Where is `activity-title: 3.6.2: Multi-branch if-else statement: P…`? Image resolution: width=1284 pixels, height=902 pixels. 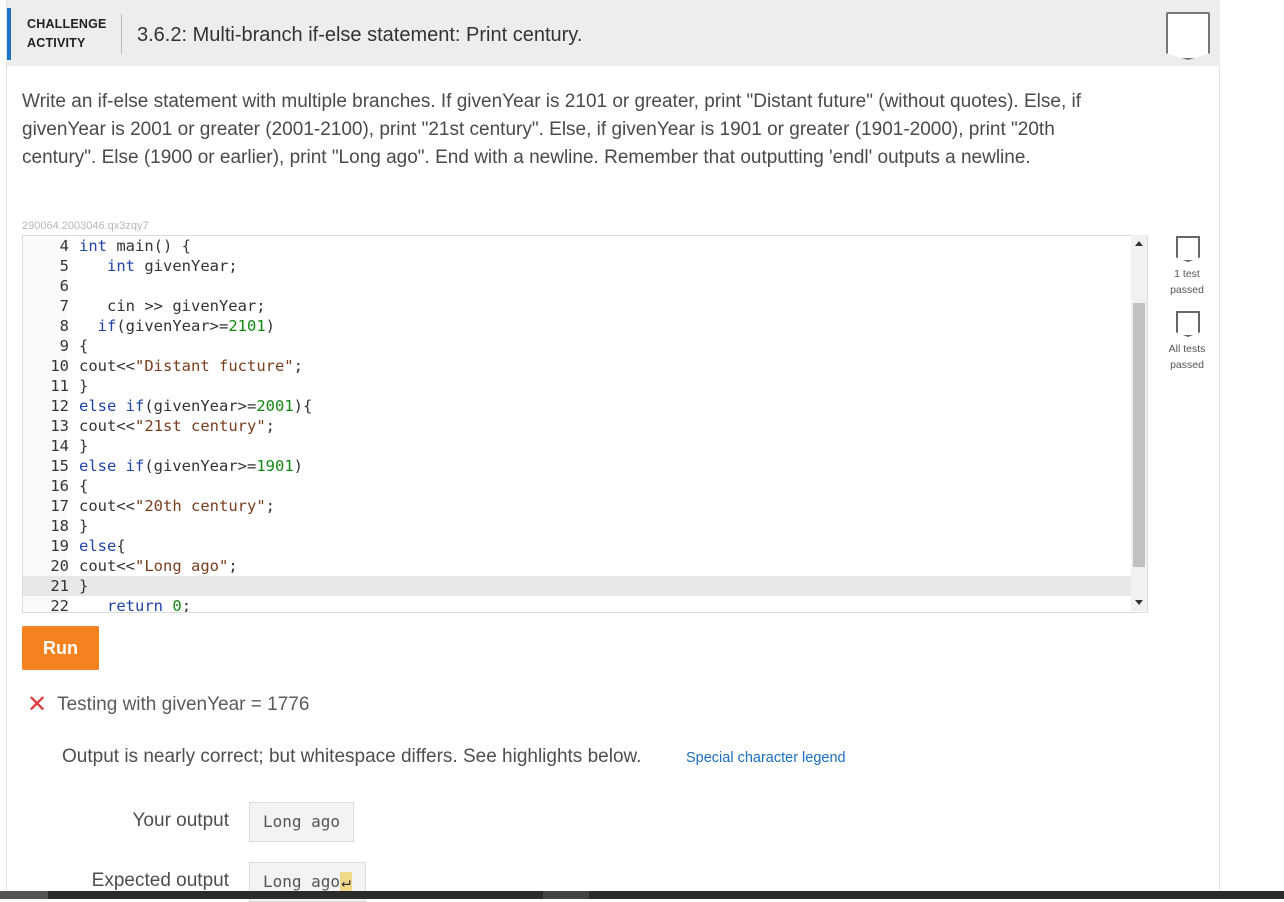
activity-title: 3.6.2: Multi-branch if-else statement: P… is located at coordinates (360, 35).